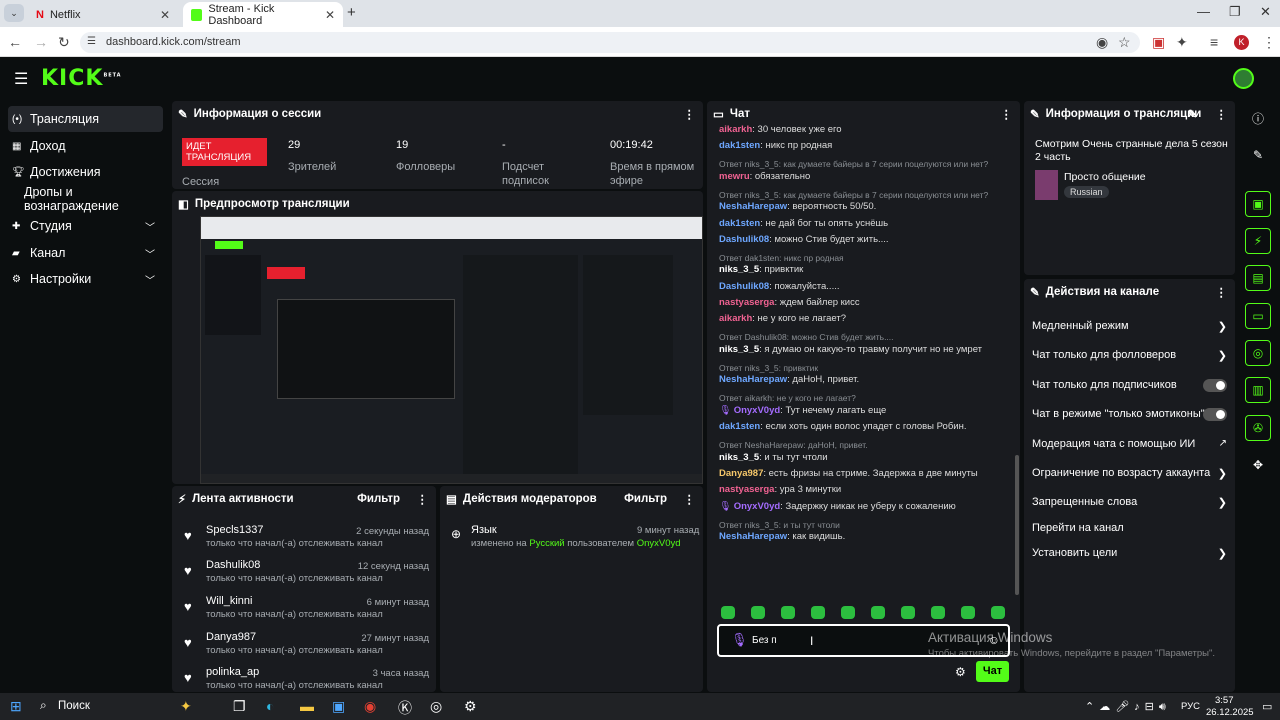  What do you see at coordinates (1129, 444) in the screenshot?
I see `action-ai-moderation: Модерация чата с помощью ИИ ↗` at bounding box center [1129, 444].